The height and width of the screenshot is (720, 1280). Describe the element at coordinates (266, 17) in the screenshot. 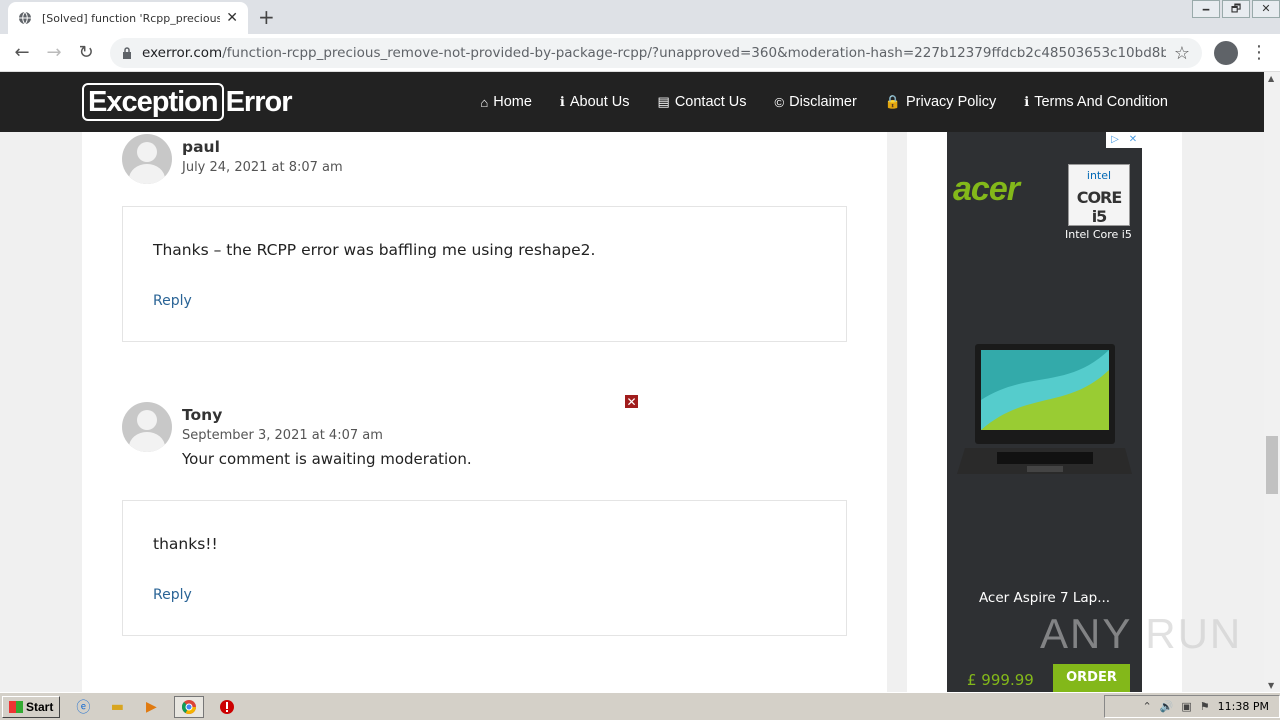

I see `new-tab-button: +` at that location.